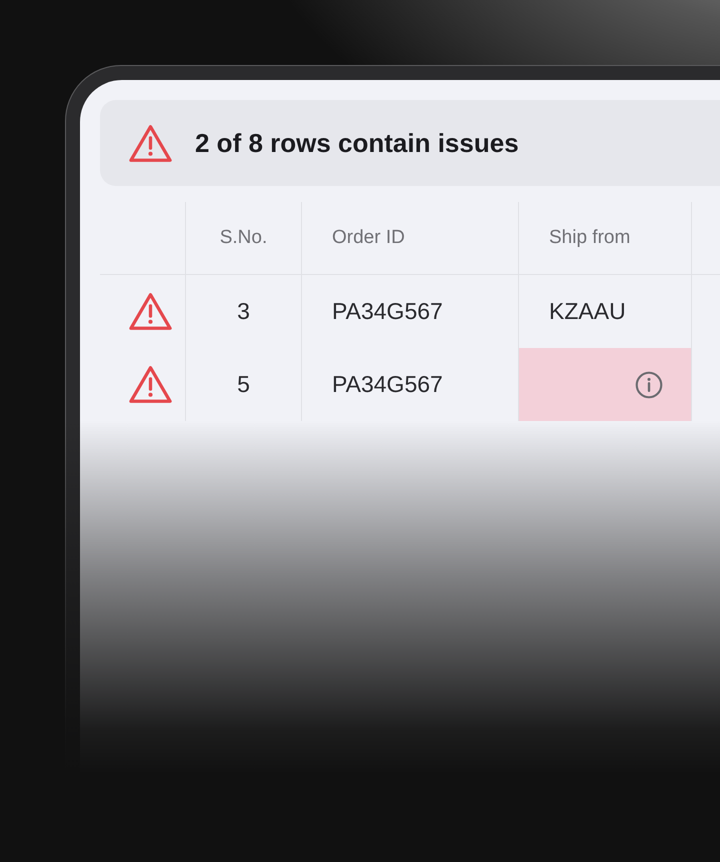 The image size is (720, 862). I want to click on column-header: S.No., so click(244, 238).